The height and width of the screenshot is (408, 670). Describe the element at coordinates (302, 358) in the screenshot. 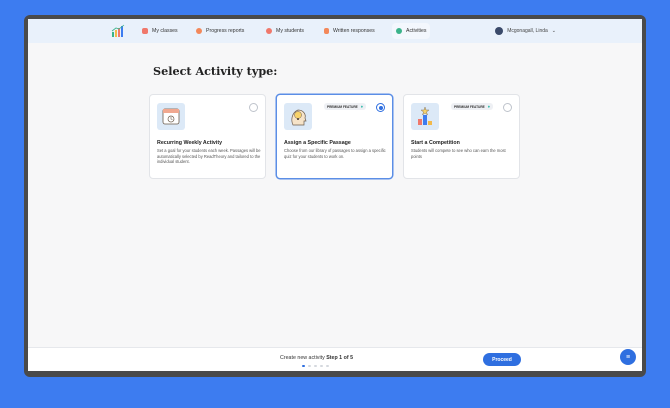

I see `step-prefix: Create new activity` at that location.